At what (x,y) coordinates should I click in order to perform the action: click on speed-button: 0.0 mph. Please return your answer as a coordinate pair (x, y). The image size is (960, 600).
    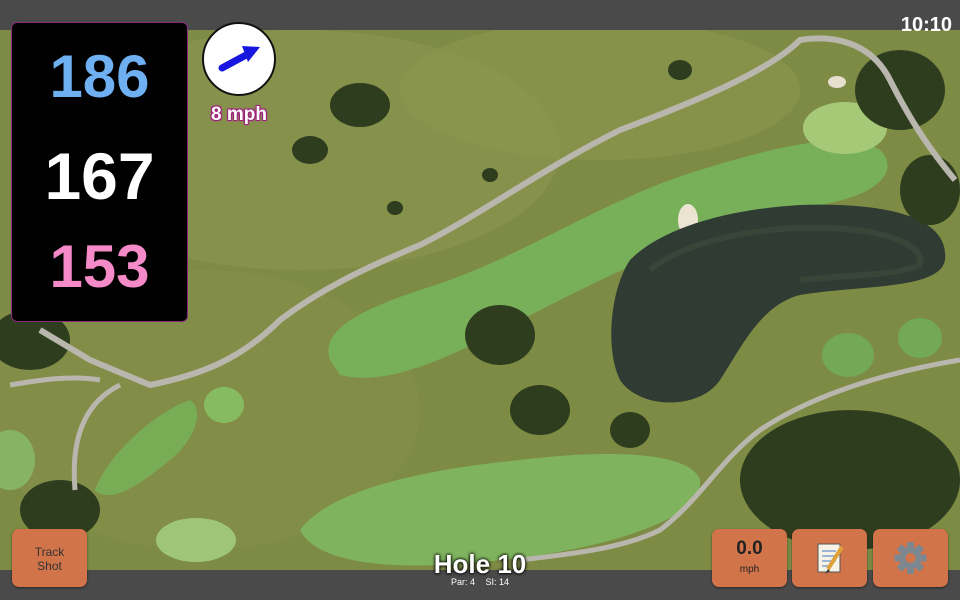
    Looking at the image, I should click on (749, 558).